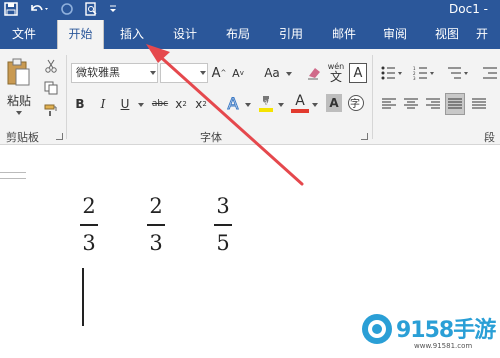 This screenshot has width=500, height=358. What do you see at coordinates (158, 53) in the screenshot?
I see `arrow-head` at bounding box center [158, 53].